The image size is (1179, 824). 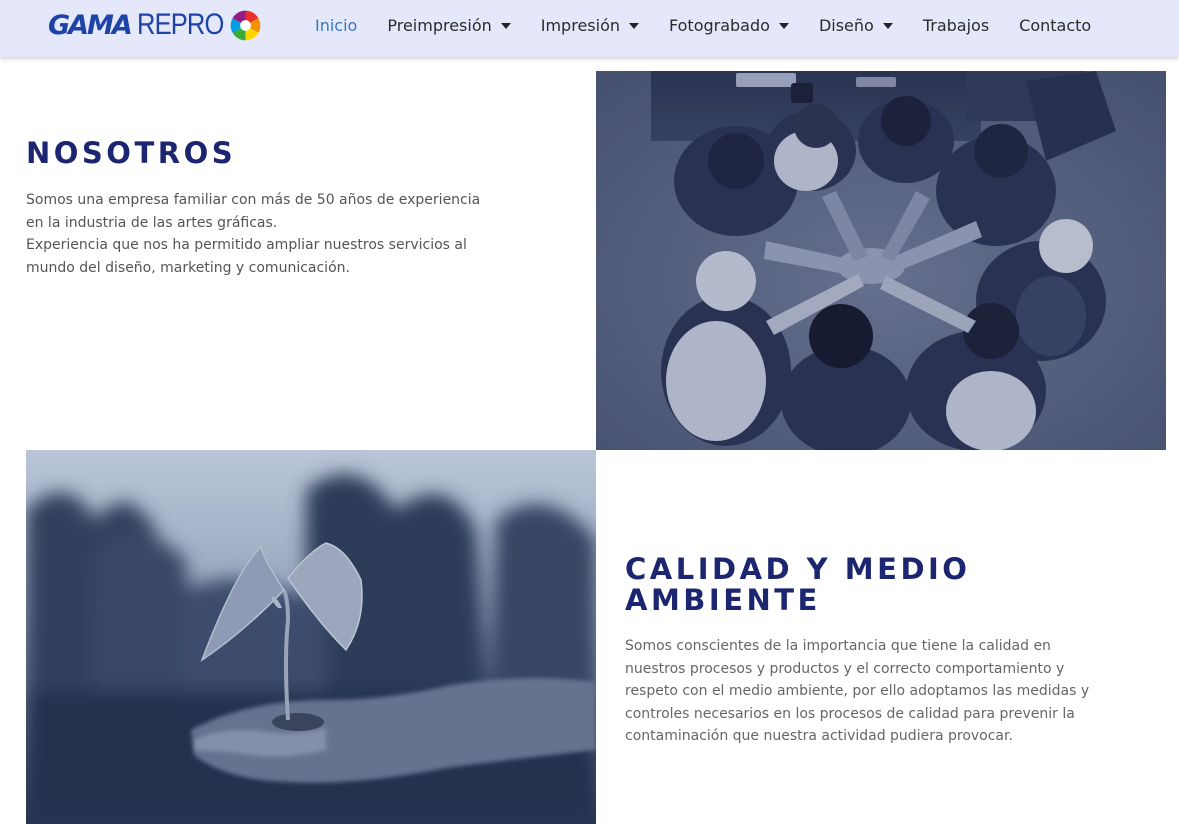 I want to click on about-line: en la industria de las artes gráficas., so click(x=152, y=222).